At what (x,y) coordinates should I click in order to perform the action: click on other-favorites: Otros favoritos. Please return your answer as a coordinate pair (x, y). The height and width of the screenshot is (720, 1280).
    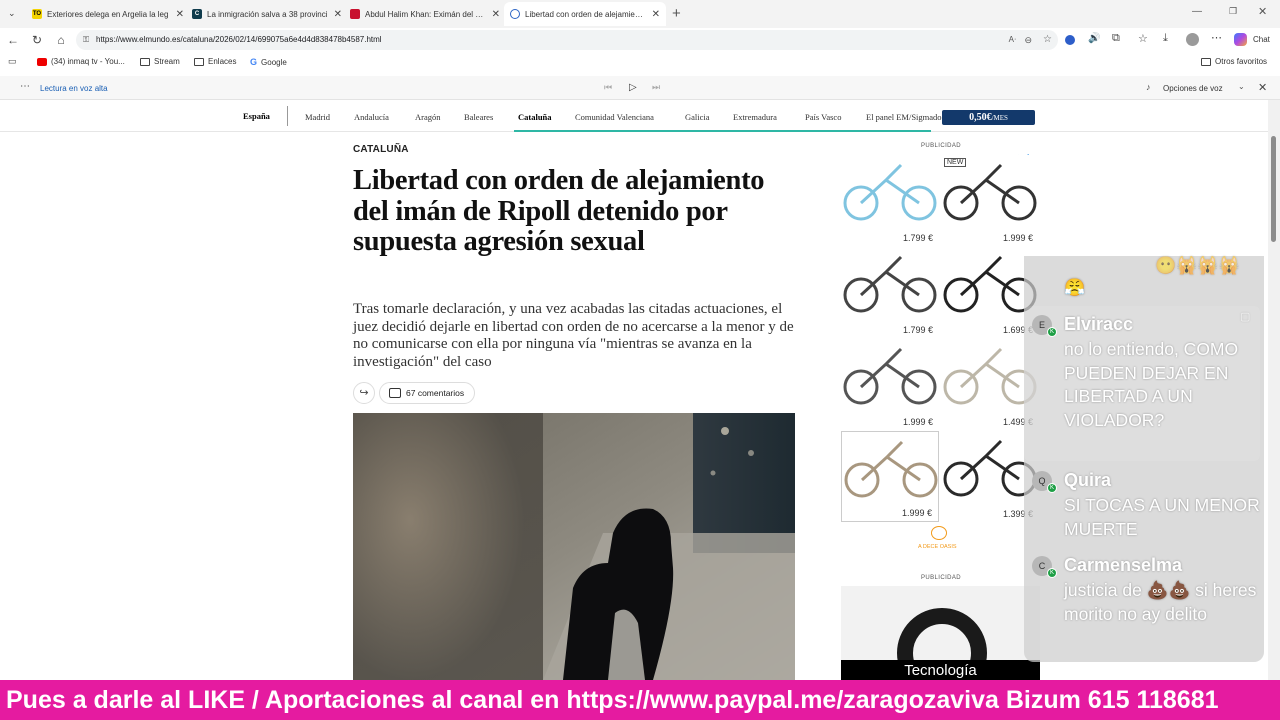
    Looking at the image, I should click on (1234, 61).